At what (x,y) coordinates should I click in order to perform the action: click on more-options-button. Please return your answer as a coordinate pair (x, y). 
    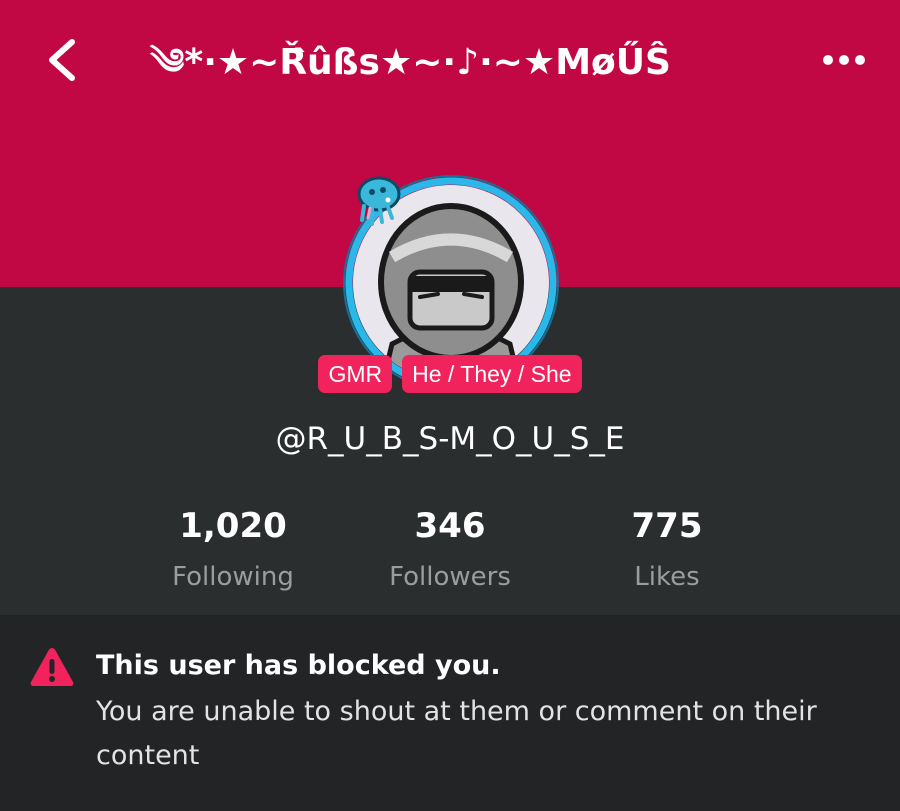
    Looking at the image, I should click on (844, 60).